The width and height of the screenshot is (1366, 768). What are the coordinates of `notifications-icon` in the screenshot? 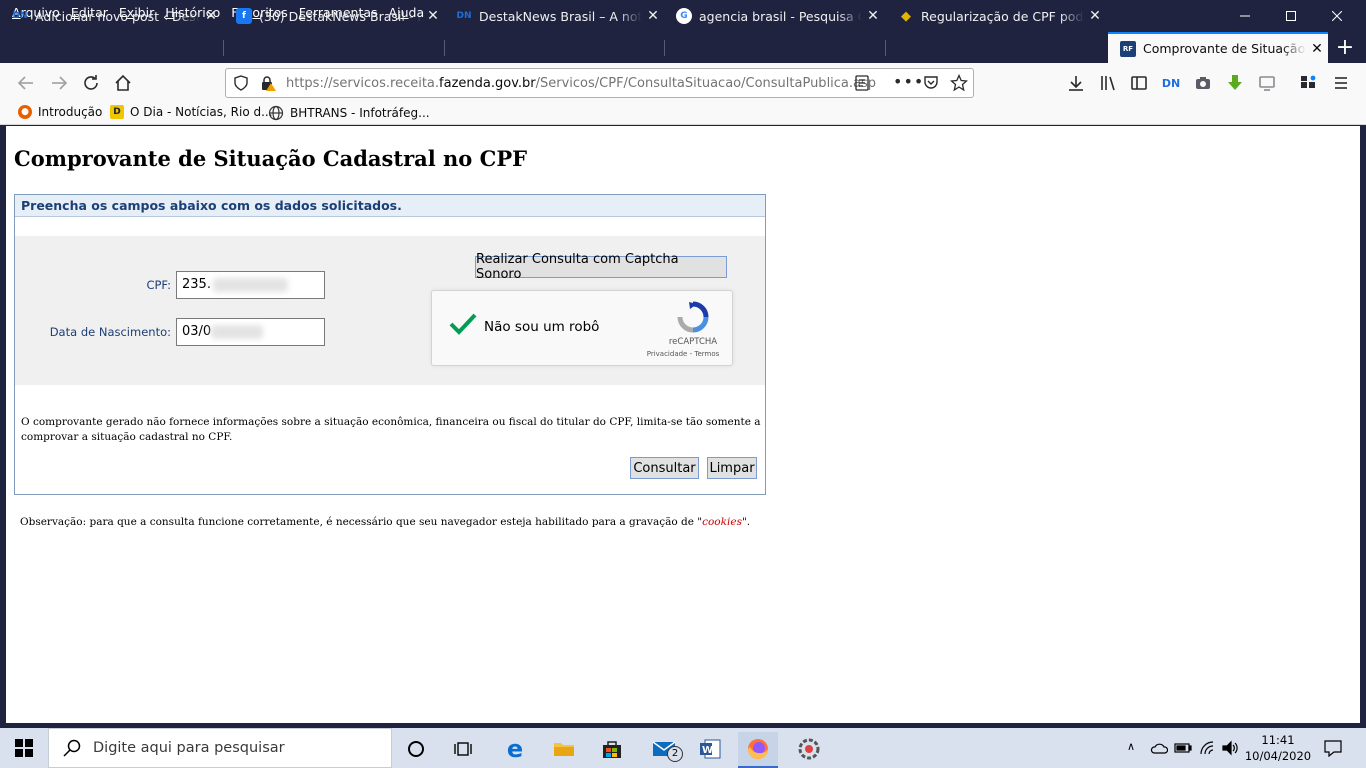 It's located at (1333, 748).